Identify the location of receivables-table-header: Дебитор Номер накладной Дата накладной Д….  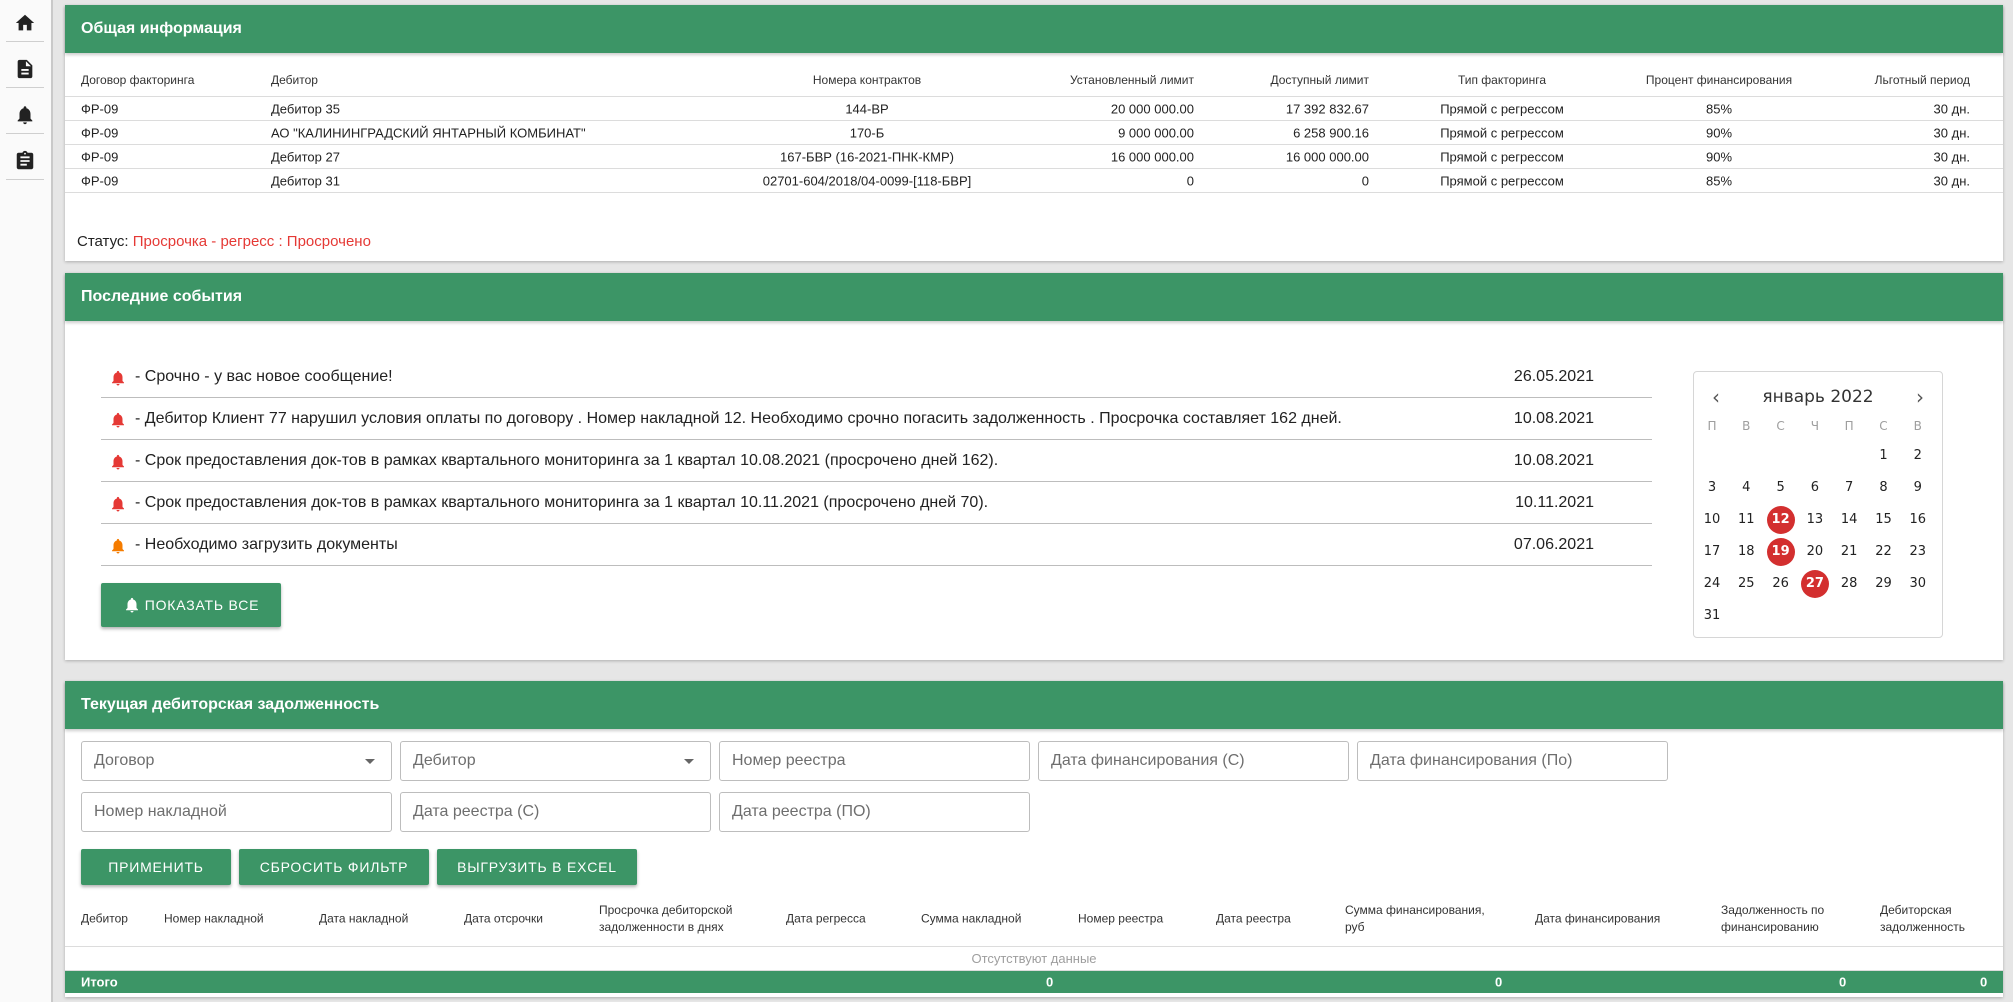
(1034, 919).